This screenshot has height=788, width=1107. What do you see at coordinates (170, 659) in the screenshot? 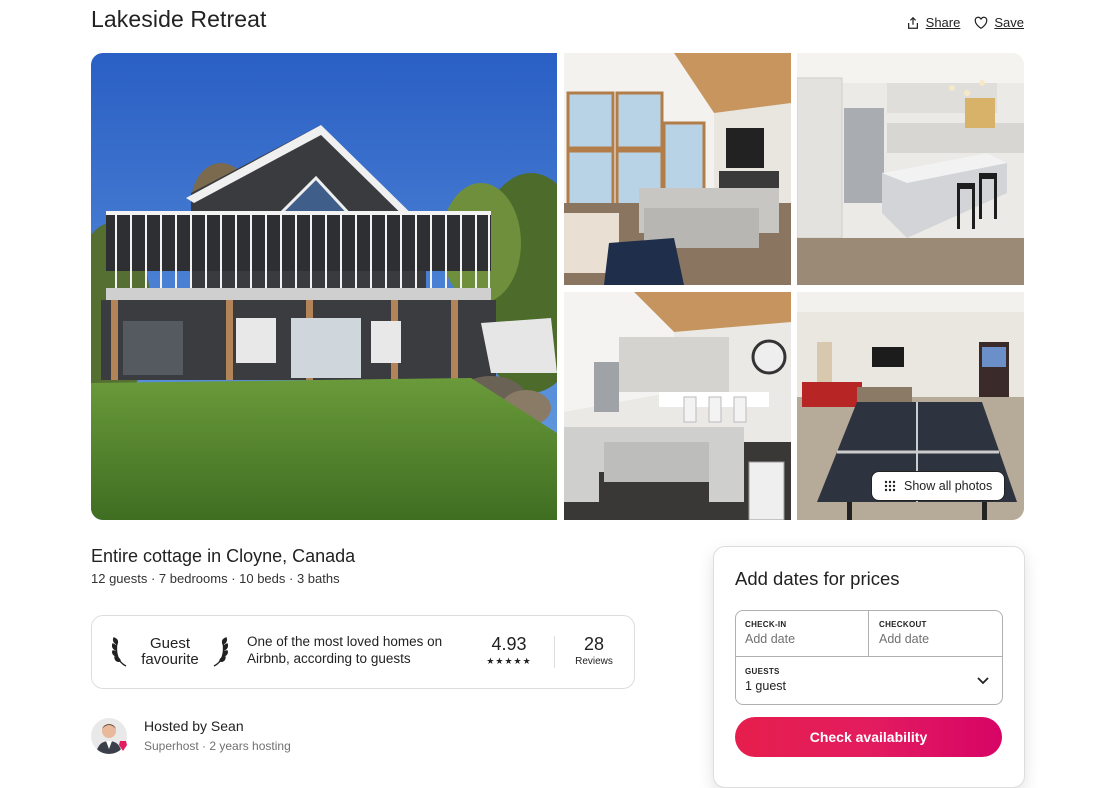
I see `badge-line-2: favourite` at bounding box center [170, 659].